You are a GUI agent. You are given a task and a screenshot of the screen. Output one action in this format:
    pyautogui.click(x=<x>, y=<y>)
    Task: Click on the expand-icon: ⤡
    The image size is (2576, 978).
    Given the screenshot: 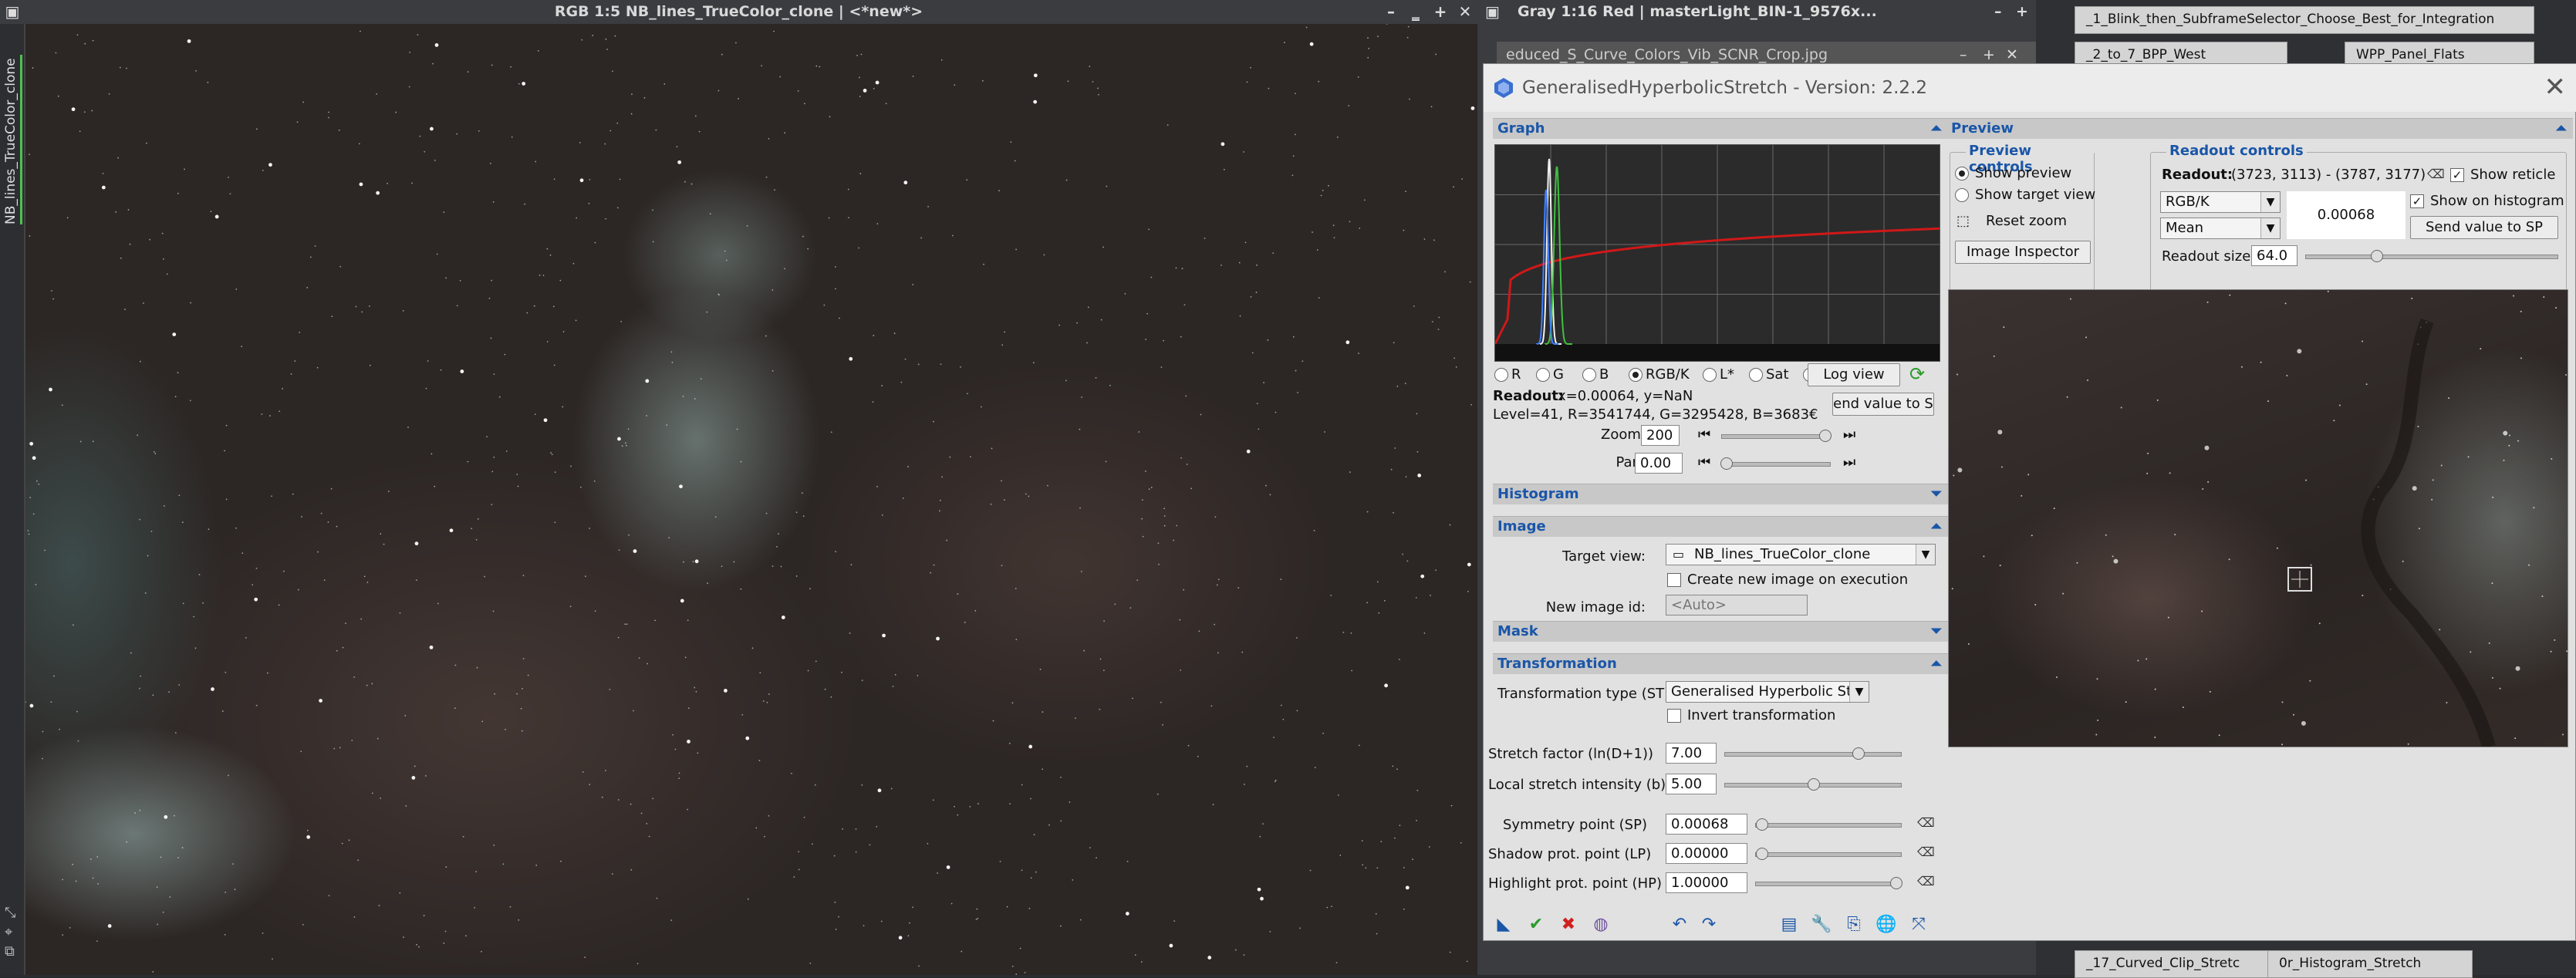 What is the action you would take?
    pyautogui.click(x=10, y=913)
    